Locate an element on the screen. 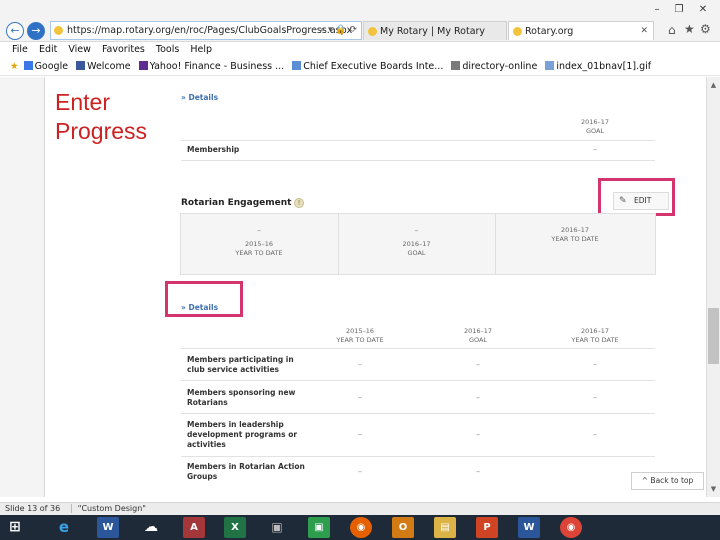 Image resolution: width=720 pixels, height=540 pixels. membership-label: Membership is located at coordinates (213, 149).